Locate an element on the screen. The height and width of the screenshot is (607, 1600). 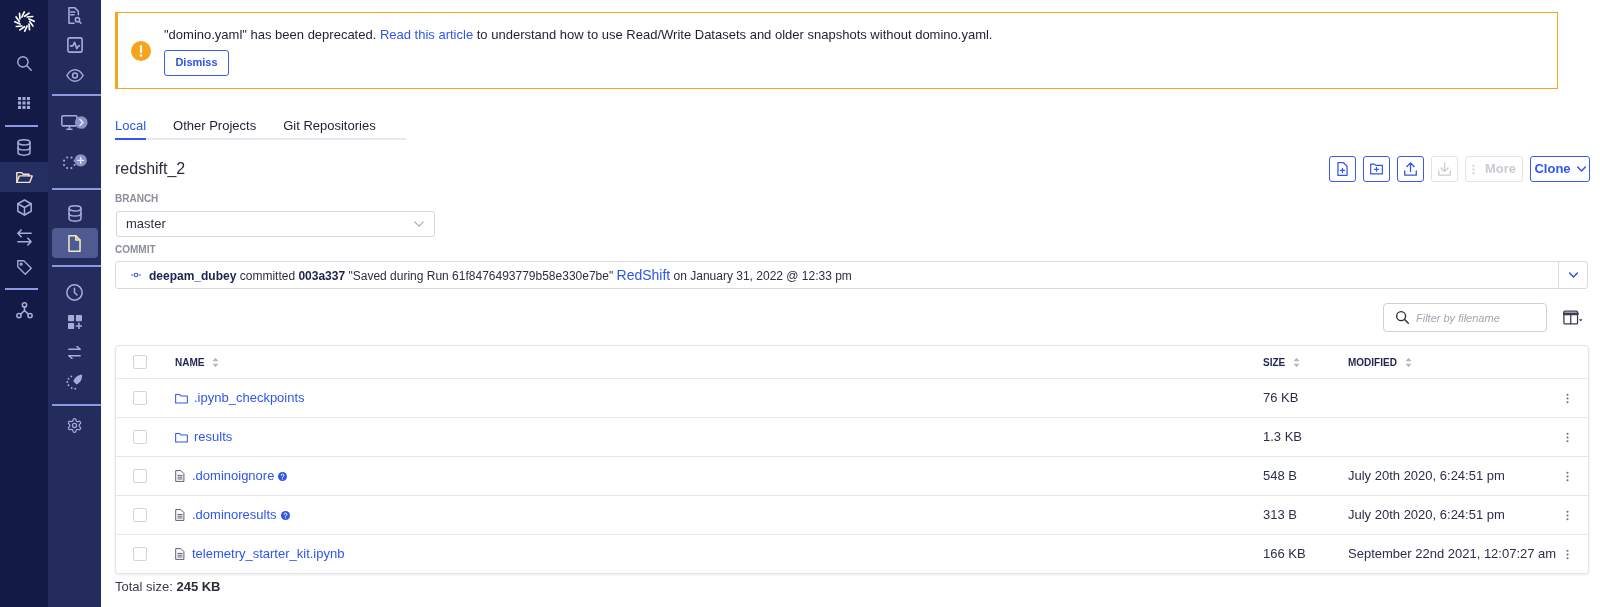
nodes-icon is located at coordinates (24, 310).